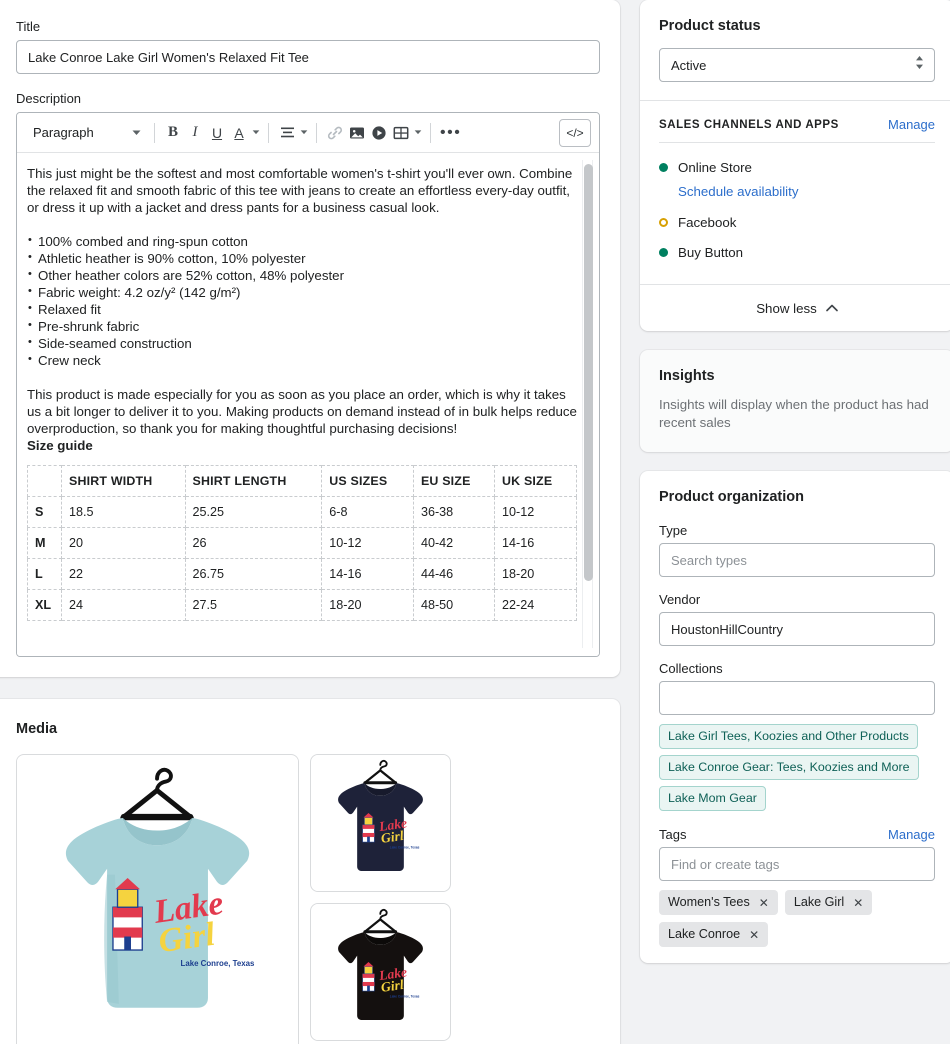  Describe the element at coordinates (44, 574) in the screenshot. I see `table-cell: L` at that location.